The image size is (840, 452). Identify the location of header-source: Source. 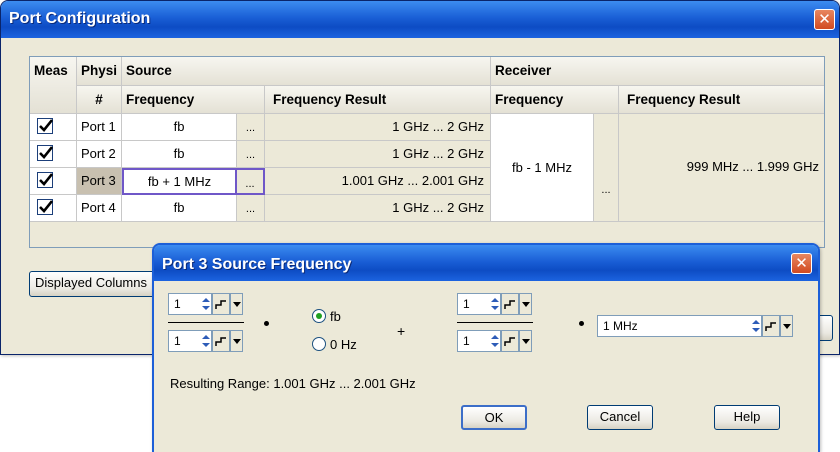
(306, 71).